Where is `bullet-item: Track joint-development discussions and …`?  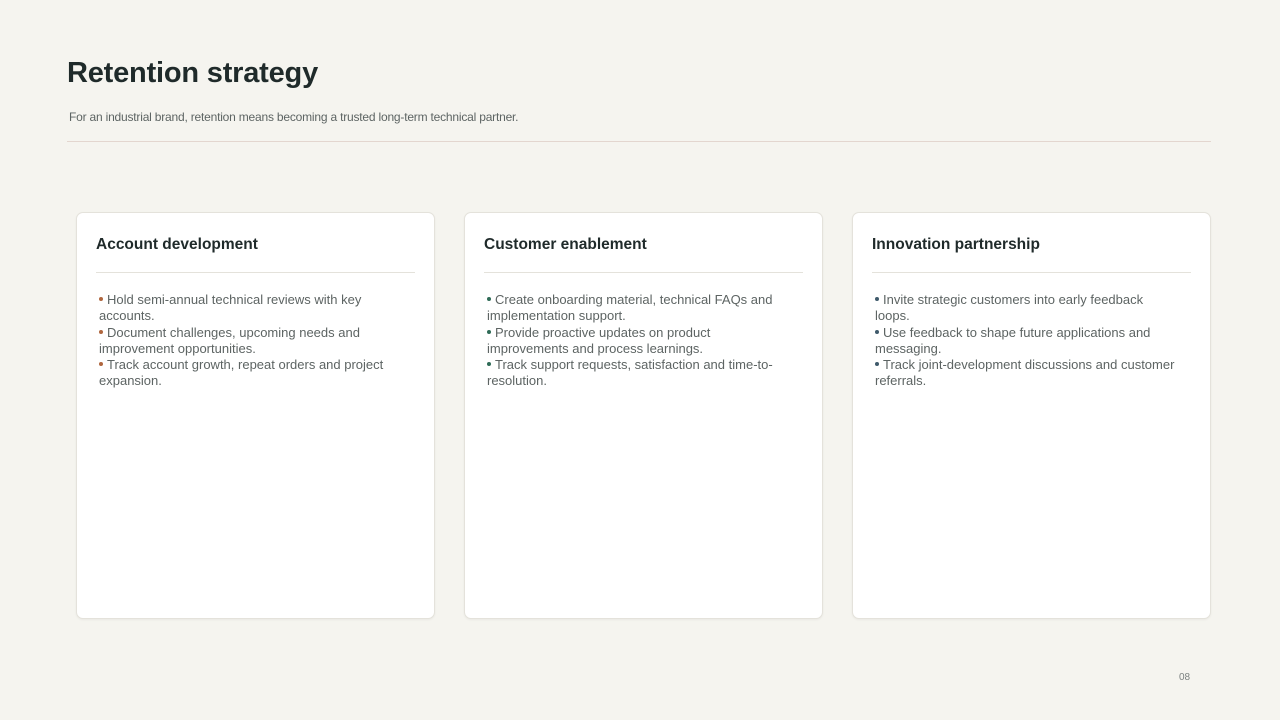 bullet-item: Track joint-development discussions and … is located at coordinates (1025, 373).